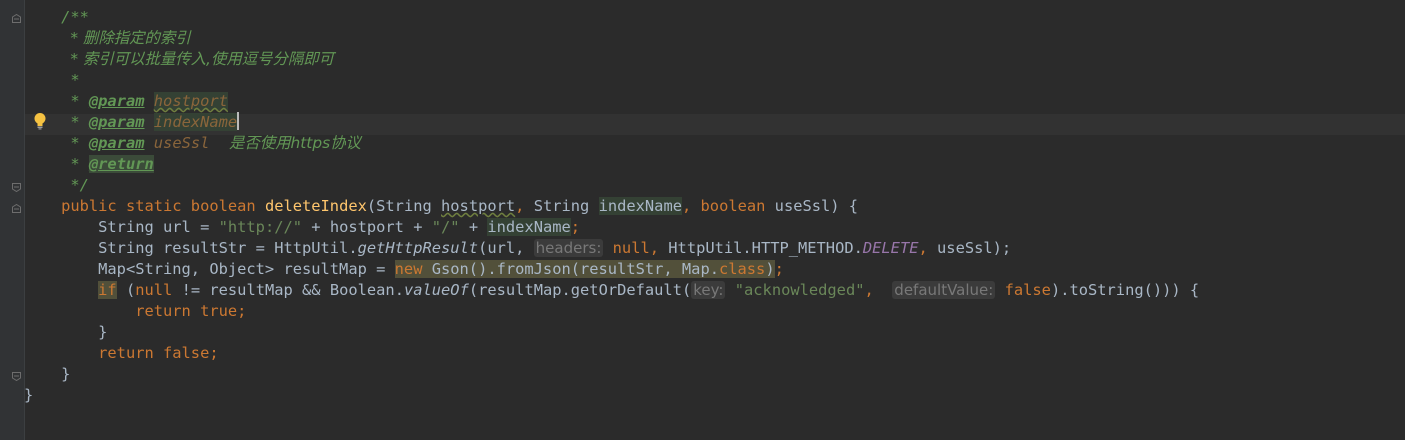  What do you see at coordinates (404, 206) in the screenshot?
I see `code-token: (String` at bounding box center [404, 206].